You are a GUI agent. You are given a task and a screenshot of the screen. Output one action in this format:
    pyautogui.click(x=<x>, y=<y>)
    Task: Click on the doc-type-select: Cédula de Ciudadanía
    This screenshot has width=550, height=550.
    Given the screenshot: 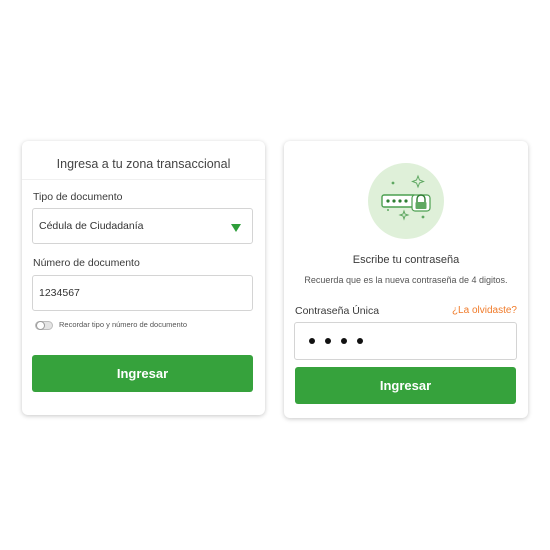 What is the action you would take?
    pyautogui.click(x=142, y=226)
    